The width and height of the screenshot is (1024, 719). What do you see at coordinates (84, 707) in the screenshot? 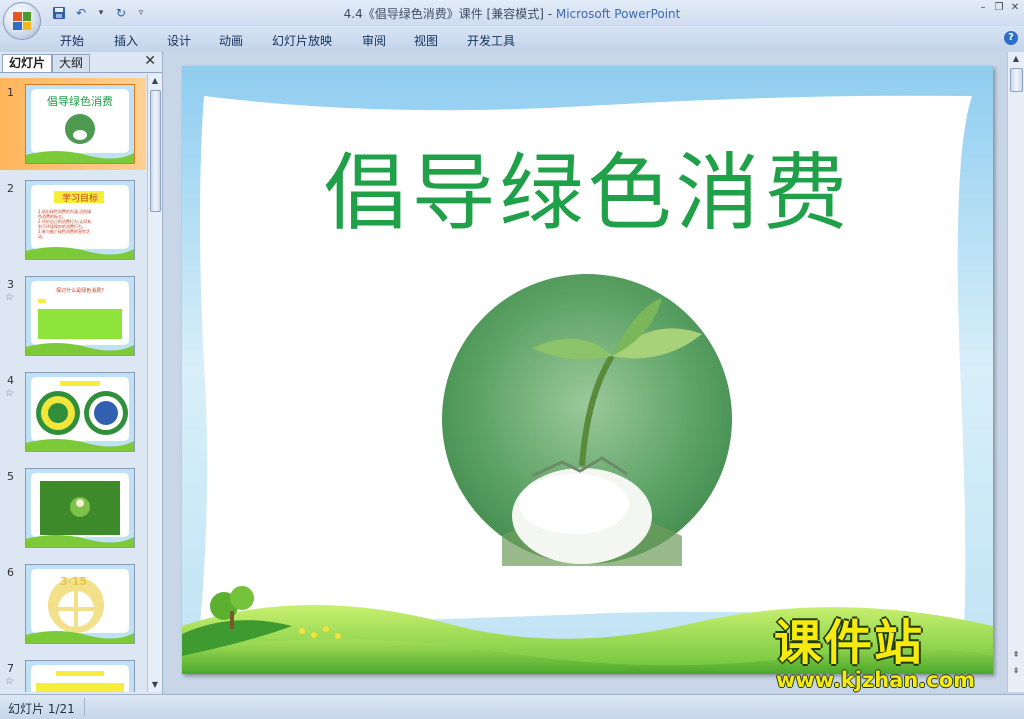
I see `status-divider` at bounding box center [84, 707].